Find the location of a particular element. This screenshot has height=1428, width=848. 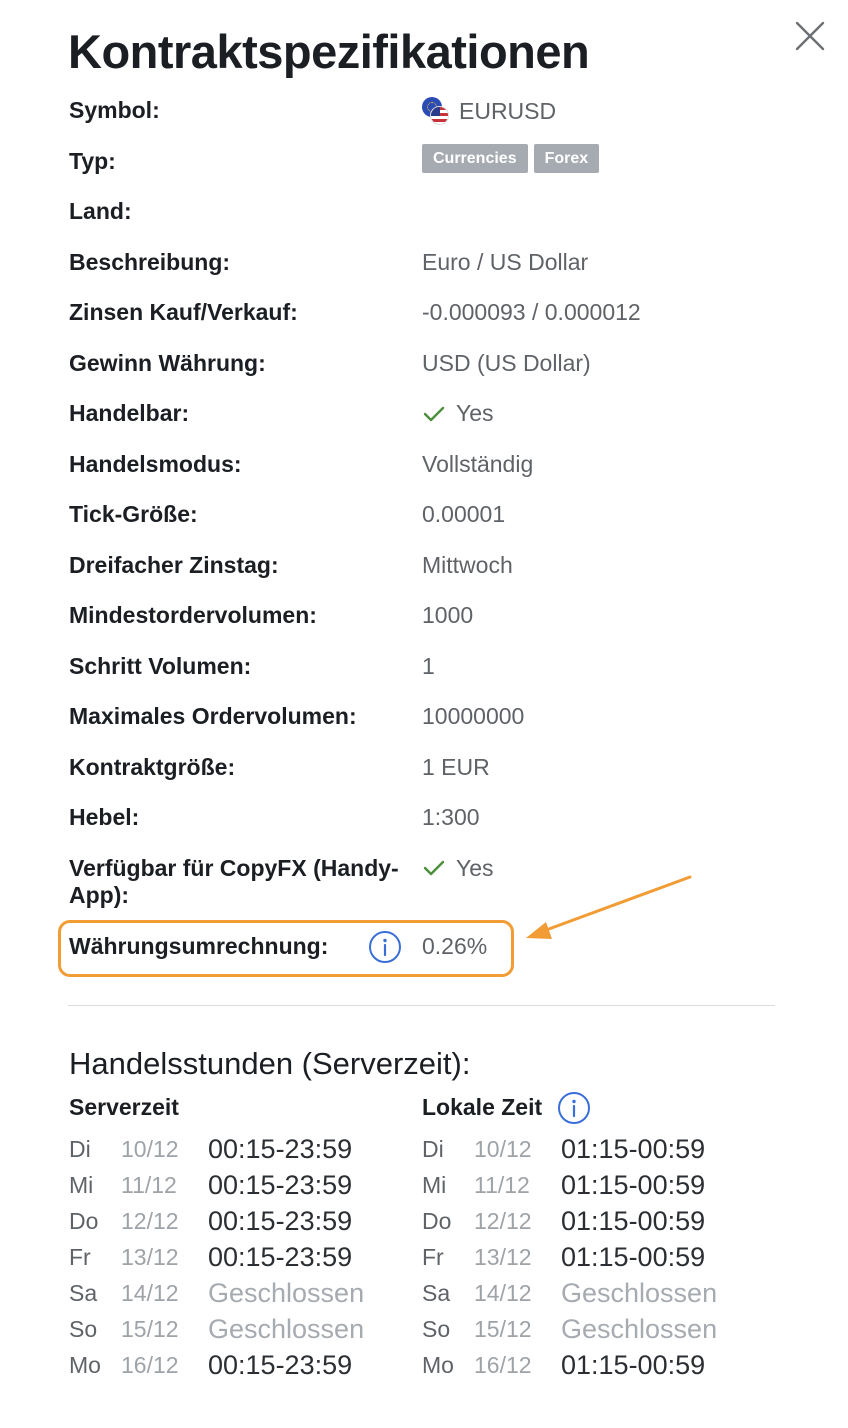

conversion-value: 0.26% is located at coordinates (455, 946).